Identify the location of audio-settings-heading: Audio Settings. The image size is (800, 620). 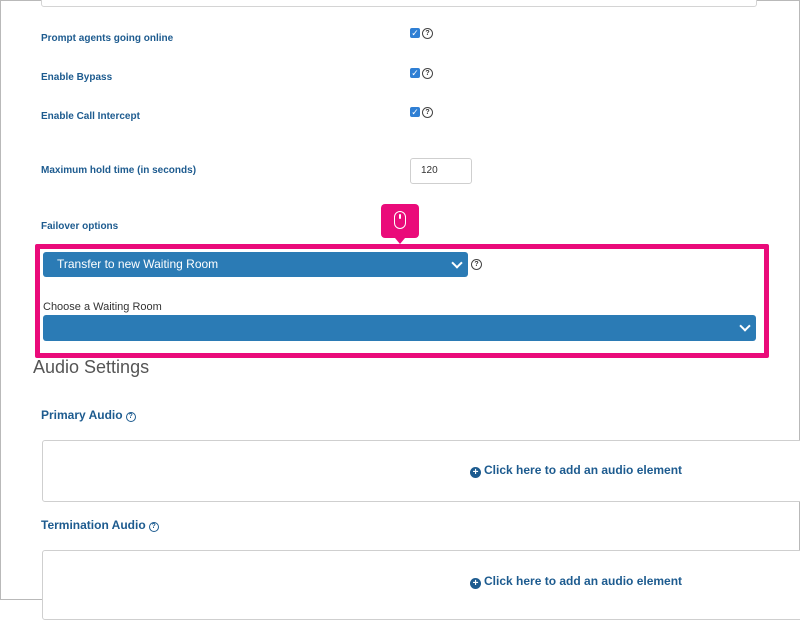
(91, 367).